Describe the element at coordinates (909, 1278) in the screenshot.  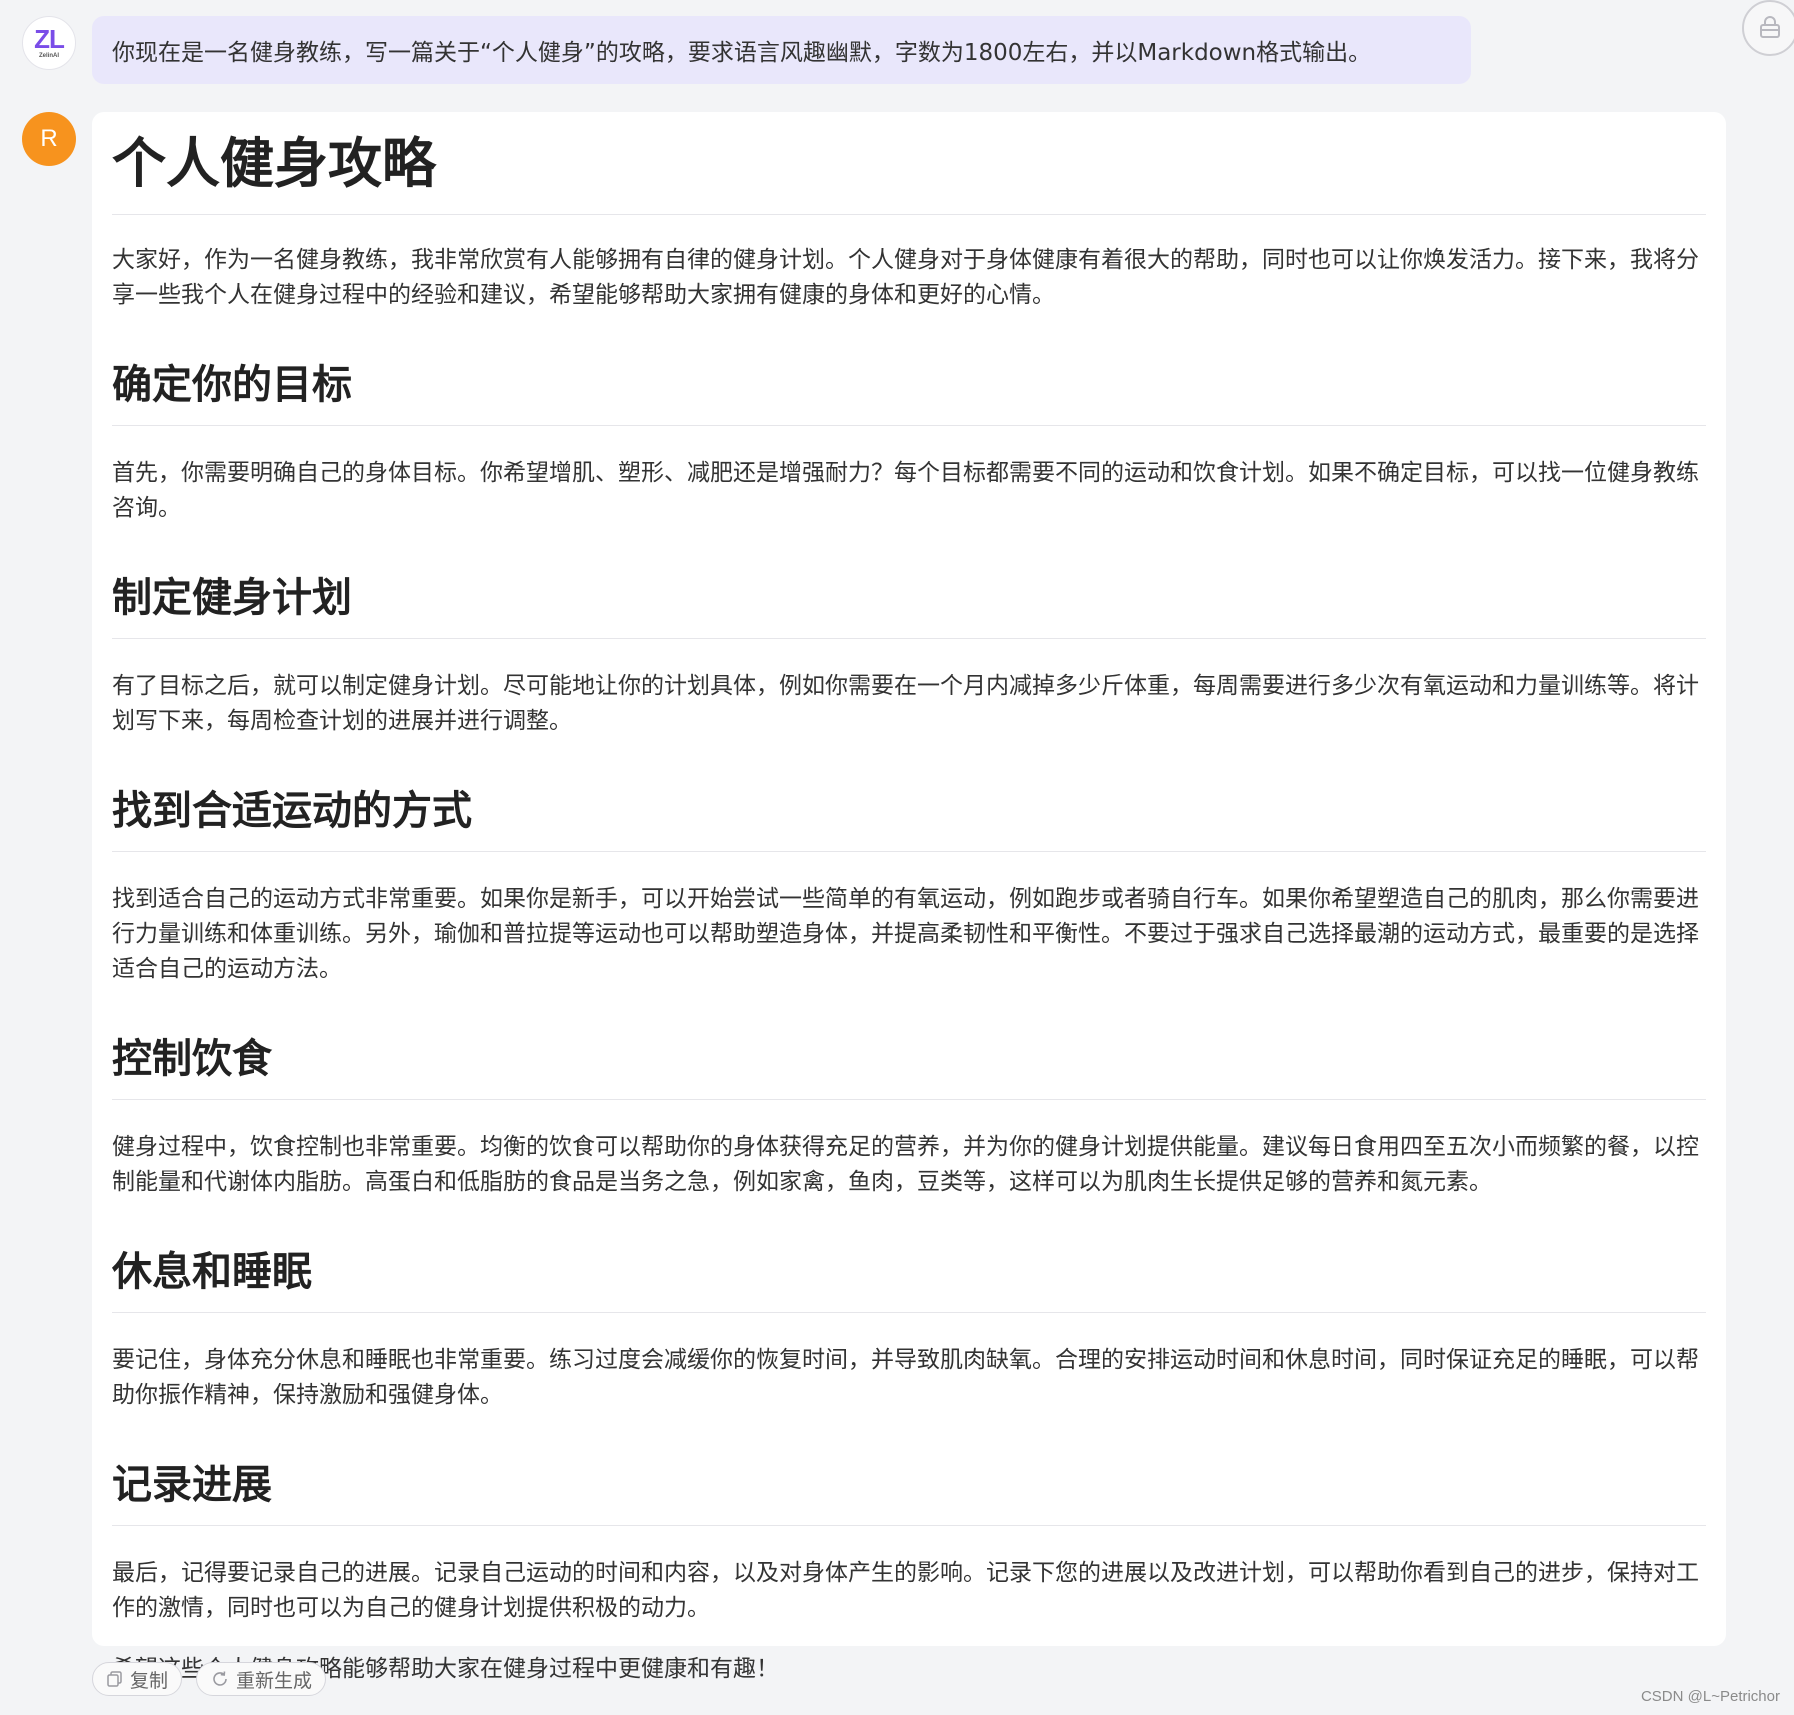
I see `section-heading: 休息和睡眠` at that location.